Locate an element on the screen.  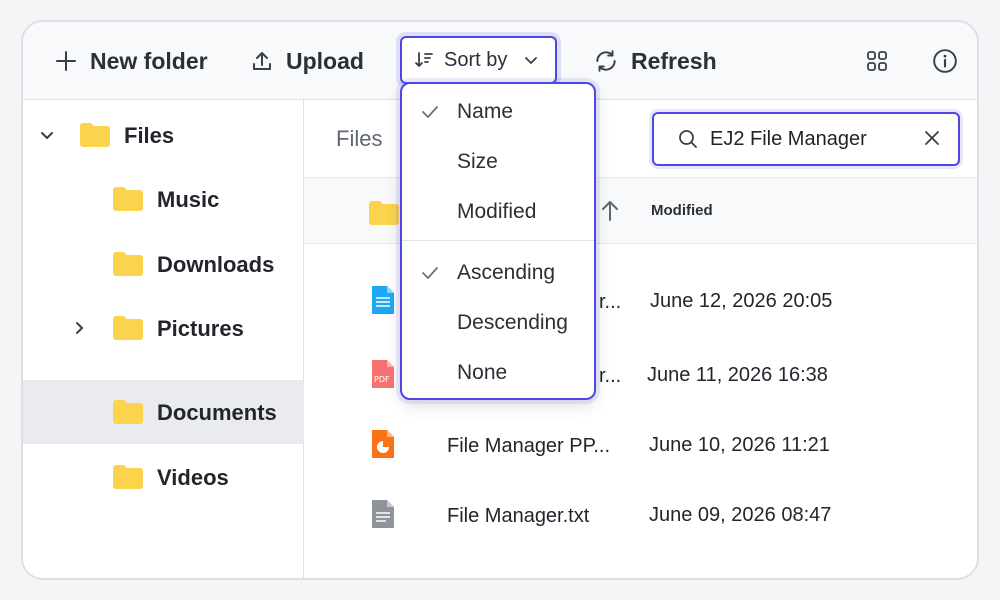
menu-item-size: Size is located at coordinates (498, 162).